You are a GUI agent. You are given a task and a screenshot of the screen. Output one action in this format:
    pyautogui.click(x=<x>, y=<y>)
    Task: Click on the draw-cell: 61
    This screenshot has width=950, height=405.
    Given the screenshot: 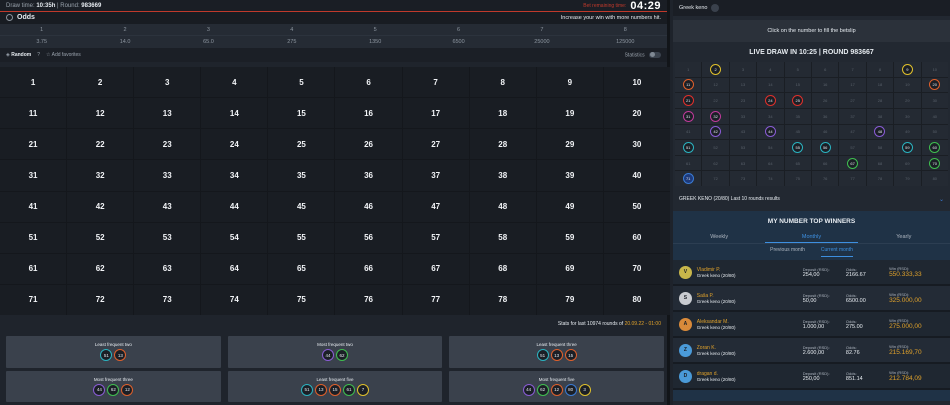 What is the action you would take?
    pyautogui.click(x=688, y=163)
    